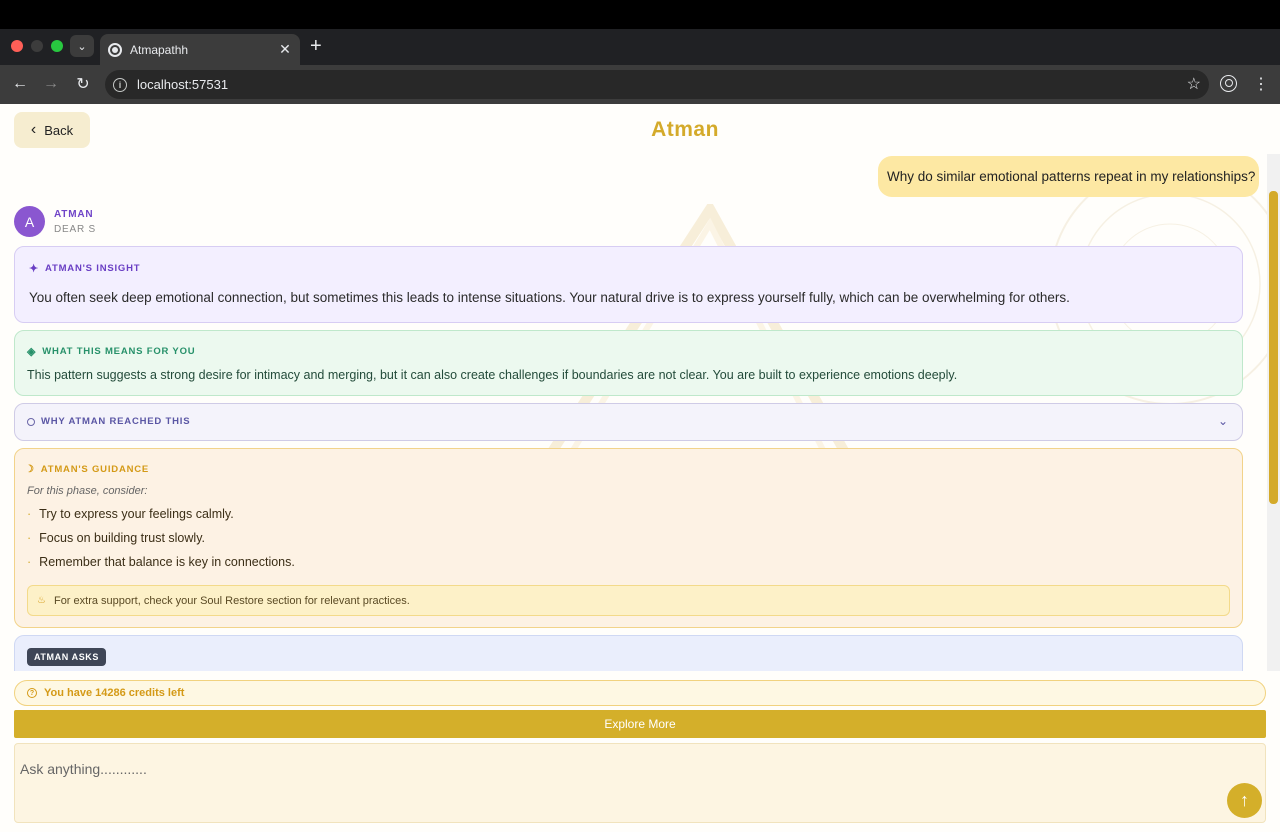 Image resolution: width=1280 pixels, height=832 pixels. I want to click on list-item: · Try to express your feelings calmly., so click(130, 514).